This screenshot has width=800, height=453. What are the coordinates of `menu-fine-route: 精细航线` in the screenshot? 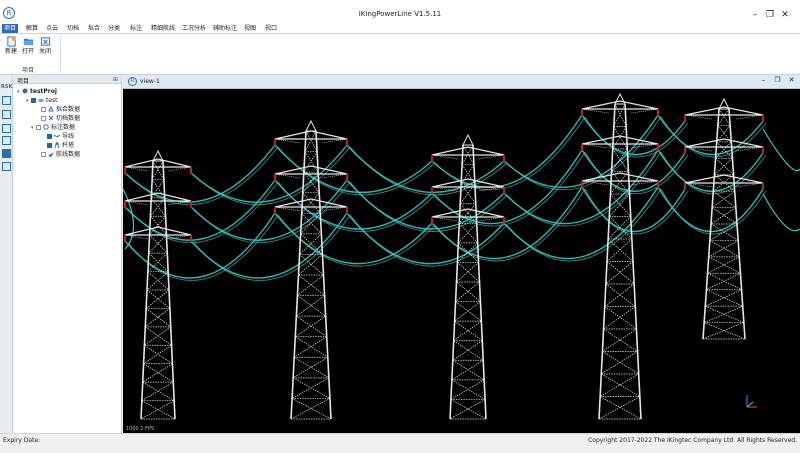 It's located at (163, 28).